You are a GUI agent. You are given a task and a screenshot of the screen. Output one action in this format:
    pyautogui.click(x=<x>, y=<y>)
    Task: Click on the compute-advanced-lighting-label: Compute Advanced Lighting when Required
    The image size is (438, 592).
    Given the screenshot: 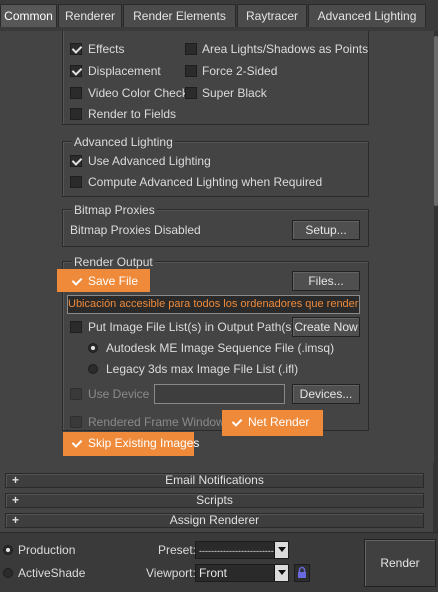 What is the action you would take?
    pyautogui.click(x=205, y=182)
    